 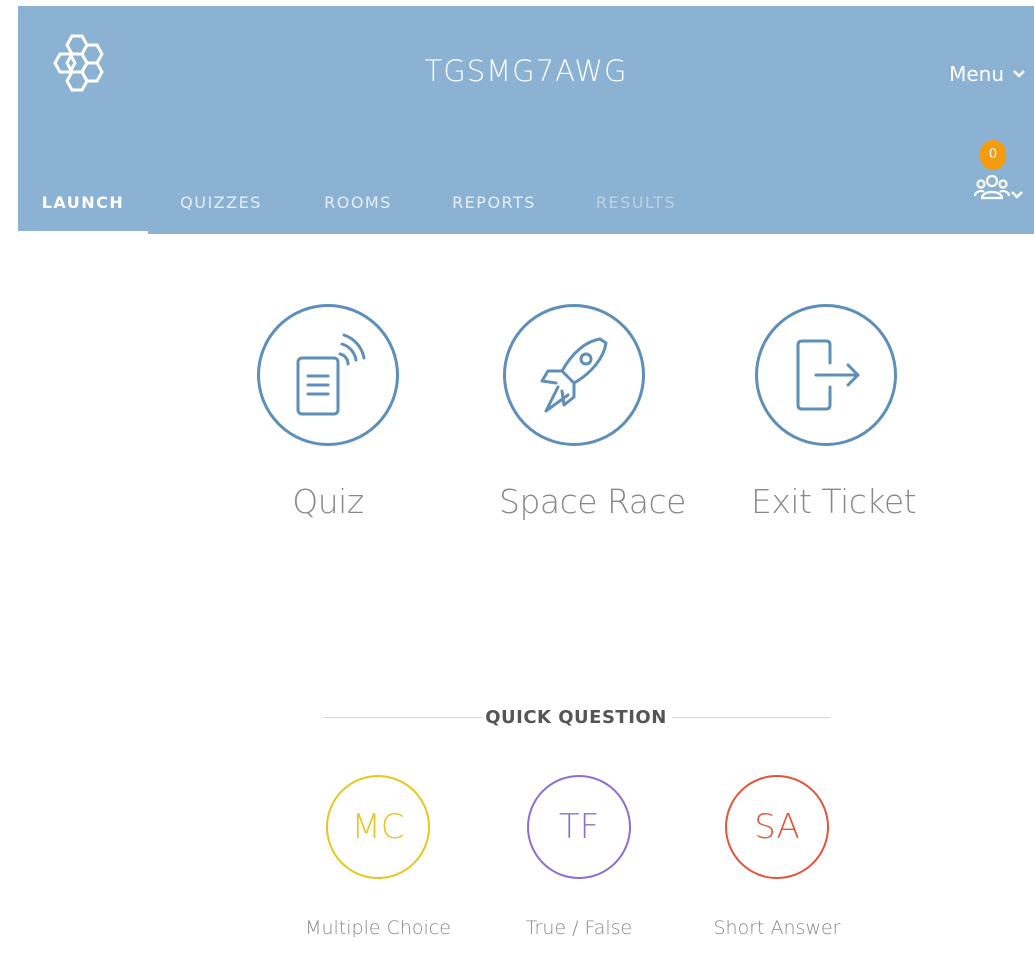 I want to click on launch-space-race-button: Space Race, so click(x=592, y=412).